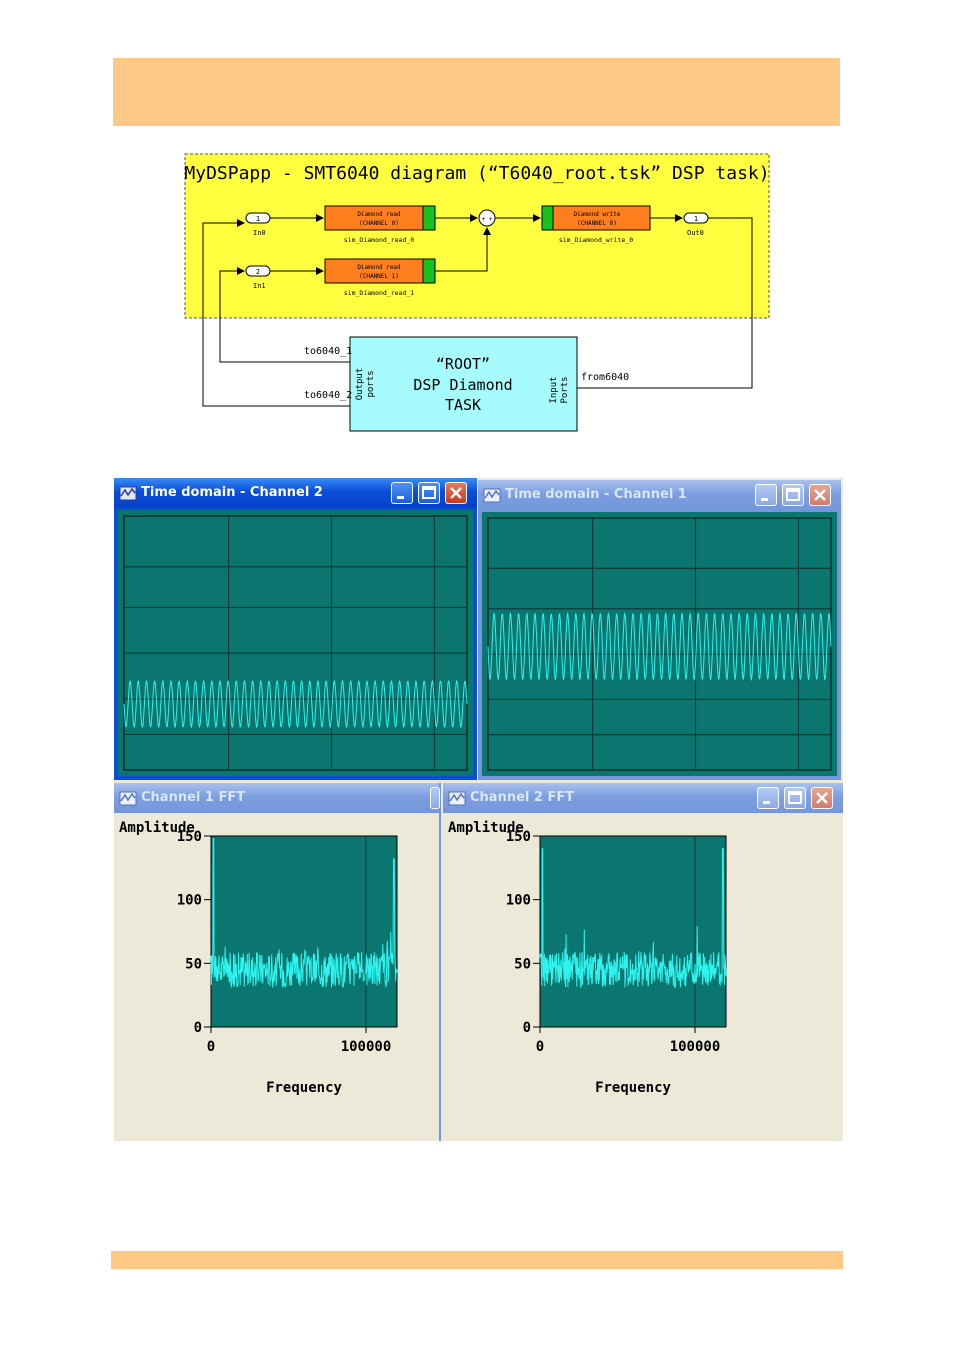 This screenshot has height=1350, width=954. I want to click on fft-plot-ch2: Amplitude1501005000 100000Frequency, so click(587, 958).